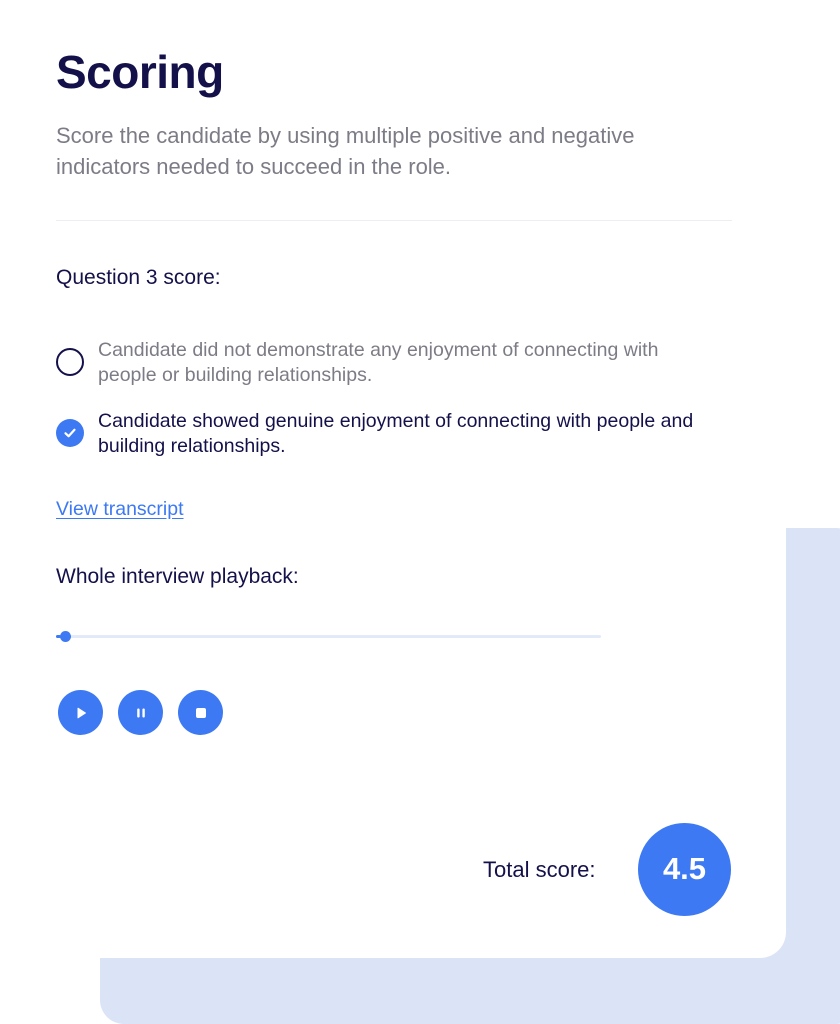  What do you see at coordinates (66, 636) in the screenshot?
I see `playback-scrubber-handle` at bounding box center [66, 636].